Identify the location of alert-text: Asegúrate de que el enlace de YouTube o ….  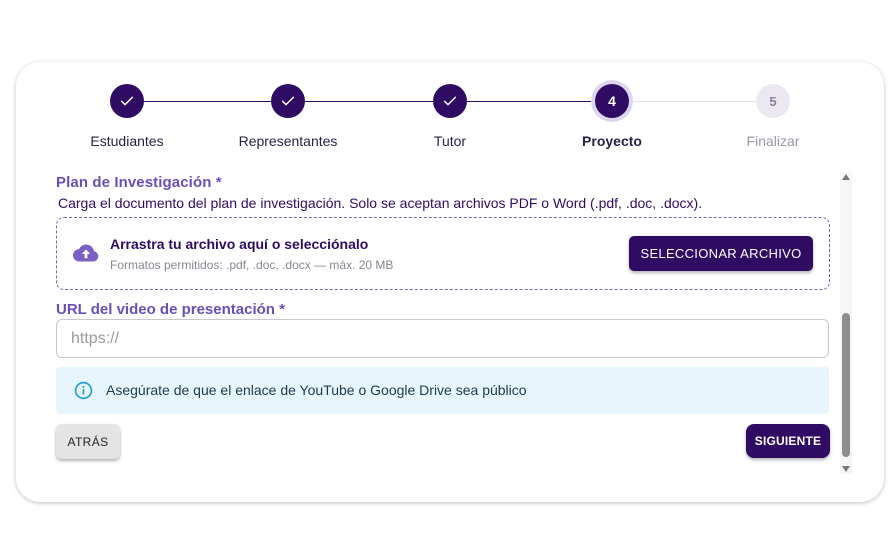
(316, 390).